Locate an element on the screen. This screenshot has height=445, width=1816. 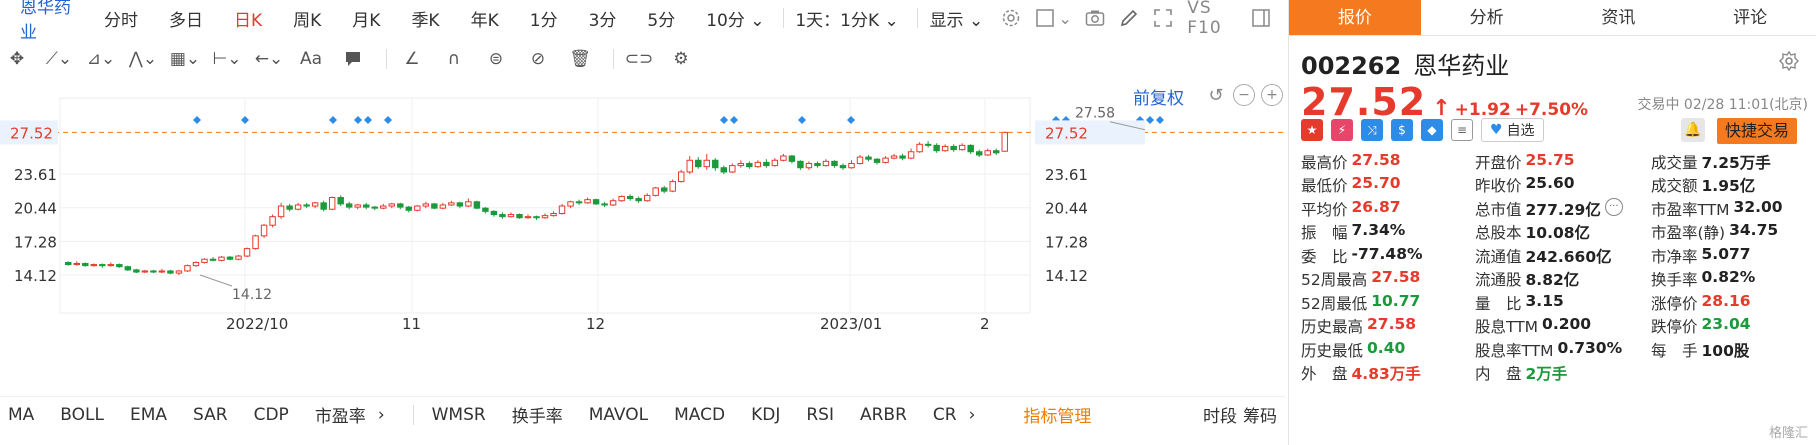
lock-drawing-icon: ⊜ is located at coordinates (496, 59).